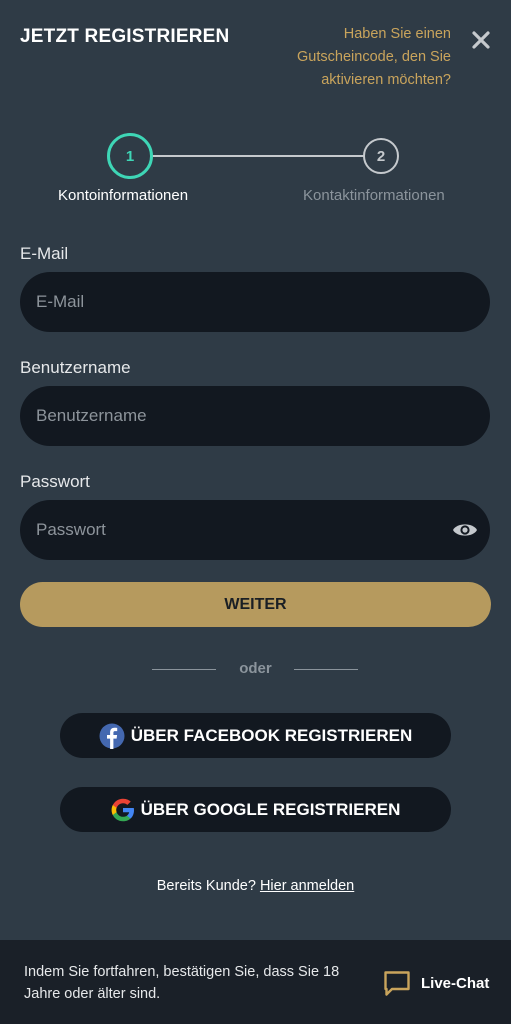 The height and width of the screenshot is (1024, 511). I want to click on close-icon, so click(481, 40).